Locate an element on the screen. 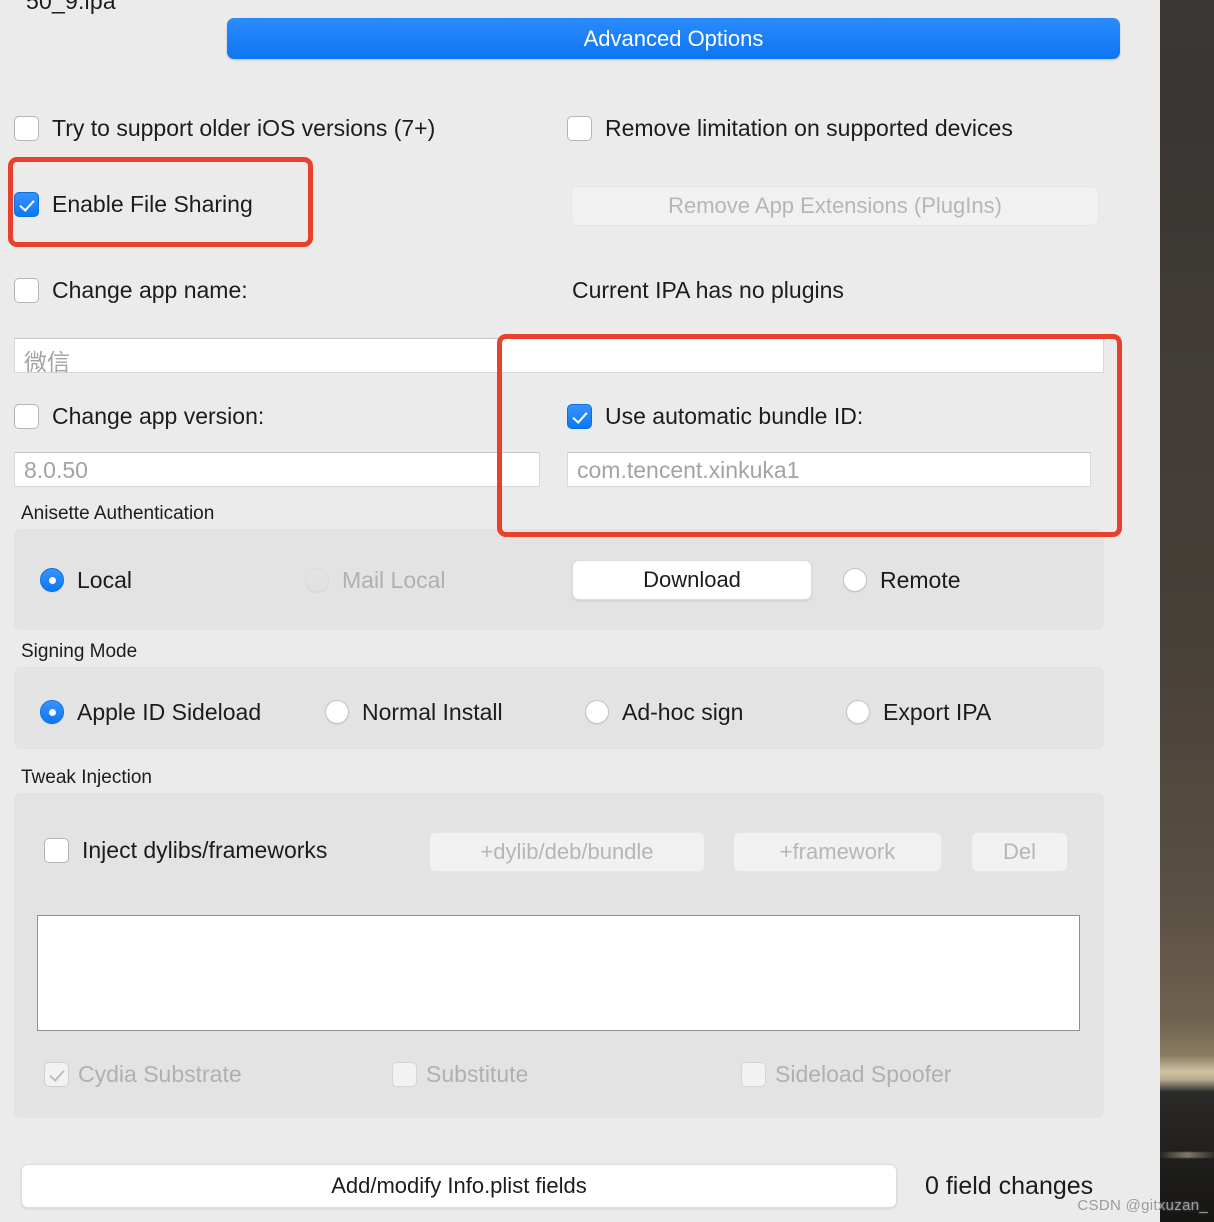  checkbox-row-inject-dylibs: Inject dylibs/frameworks is located at coordinates (185, 850).